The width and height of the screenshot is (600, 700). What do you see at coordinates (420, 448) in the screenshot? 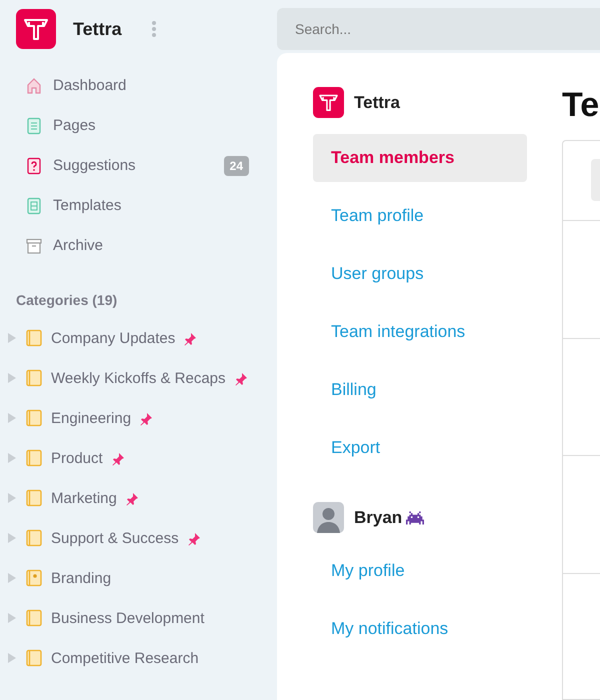
I see `settings-link: Export` at bounding box center [420, 448].